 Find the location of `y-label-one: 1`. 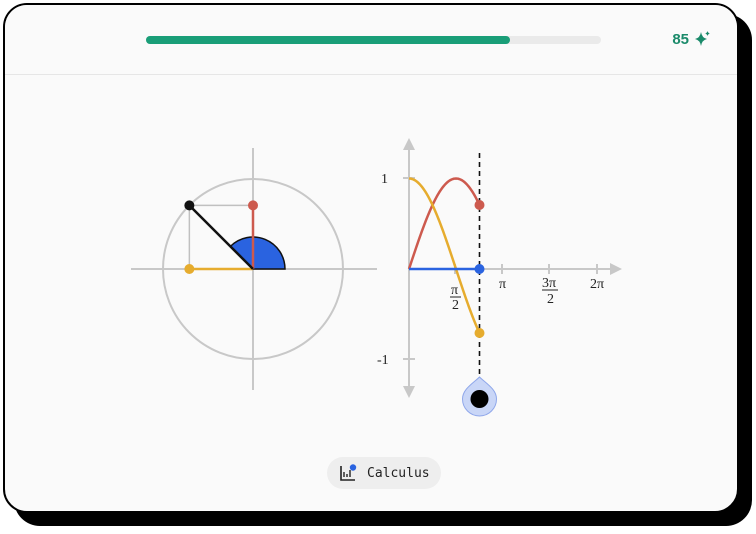

y-label-one: 1 is located at coordinates (384, 179).